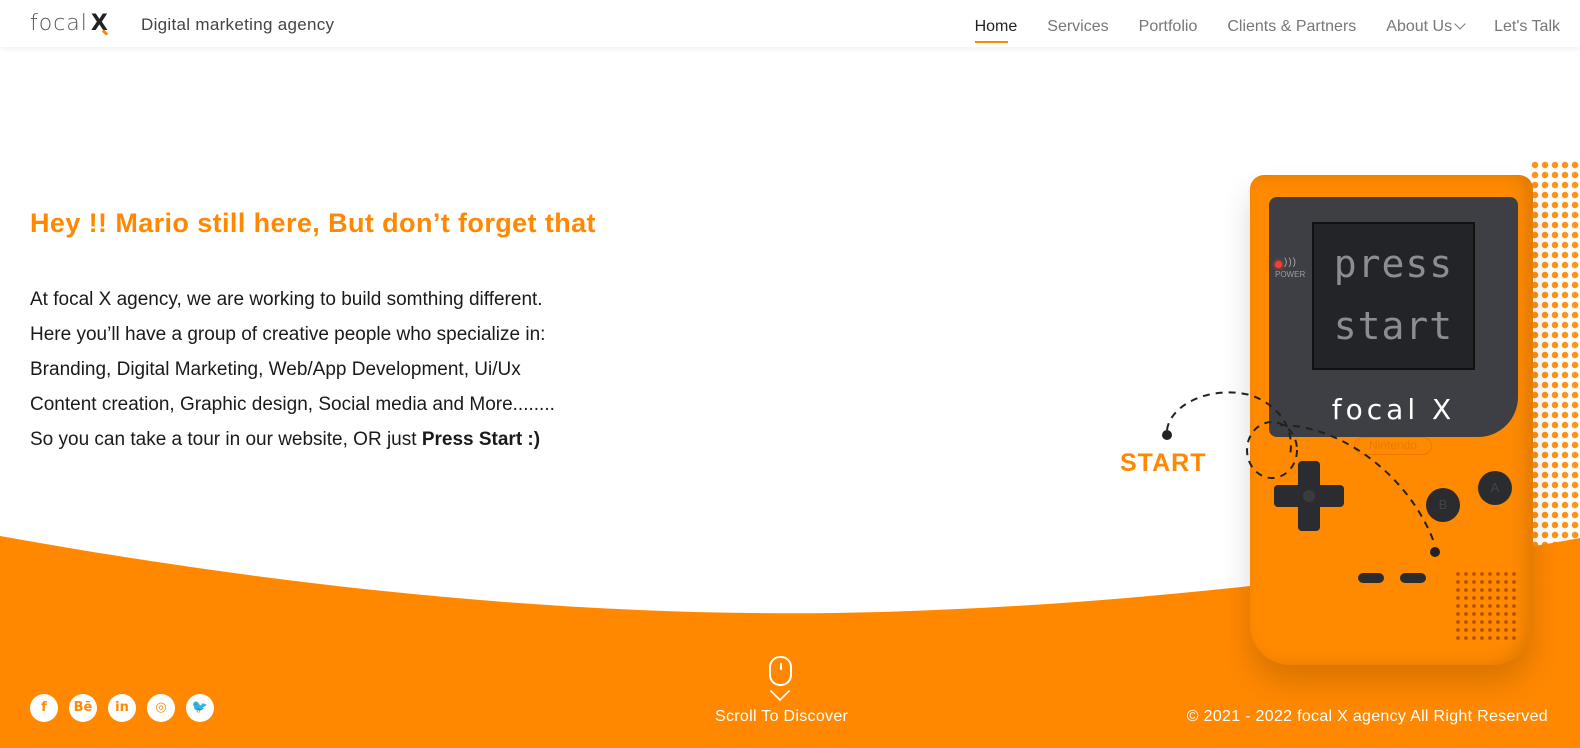 This screenshot has height=748, width=1580. Describe the element at coordinates (1371, 578) in the screenshot. I see `select-button` at that location.